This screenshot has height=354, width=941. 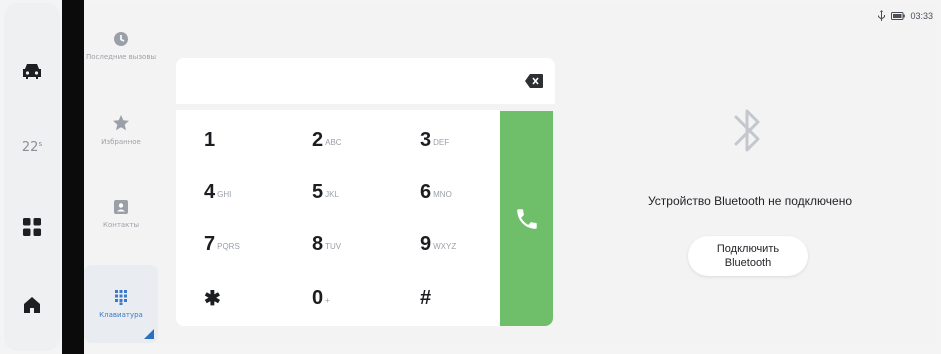 What do you see at coordinates (882, 15) in the screenshot?
I see `usb-icon` at bounding box center [882, 15].